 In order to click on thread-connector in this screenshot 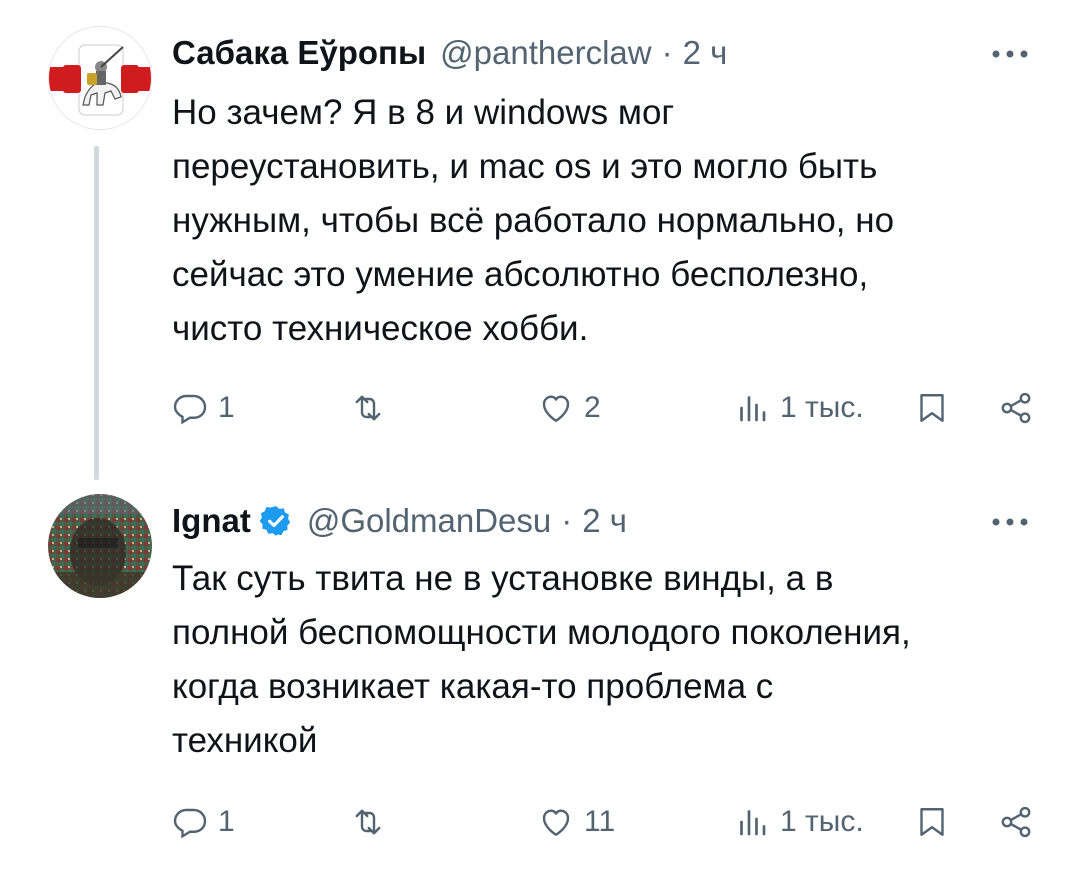, I will do `click(96, 313)`.